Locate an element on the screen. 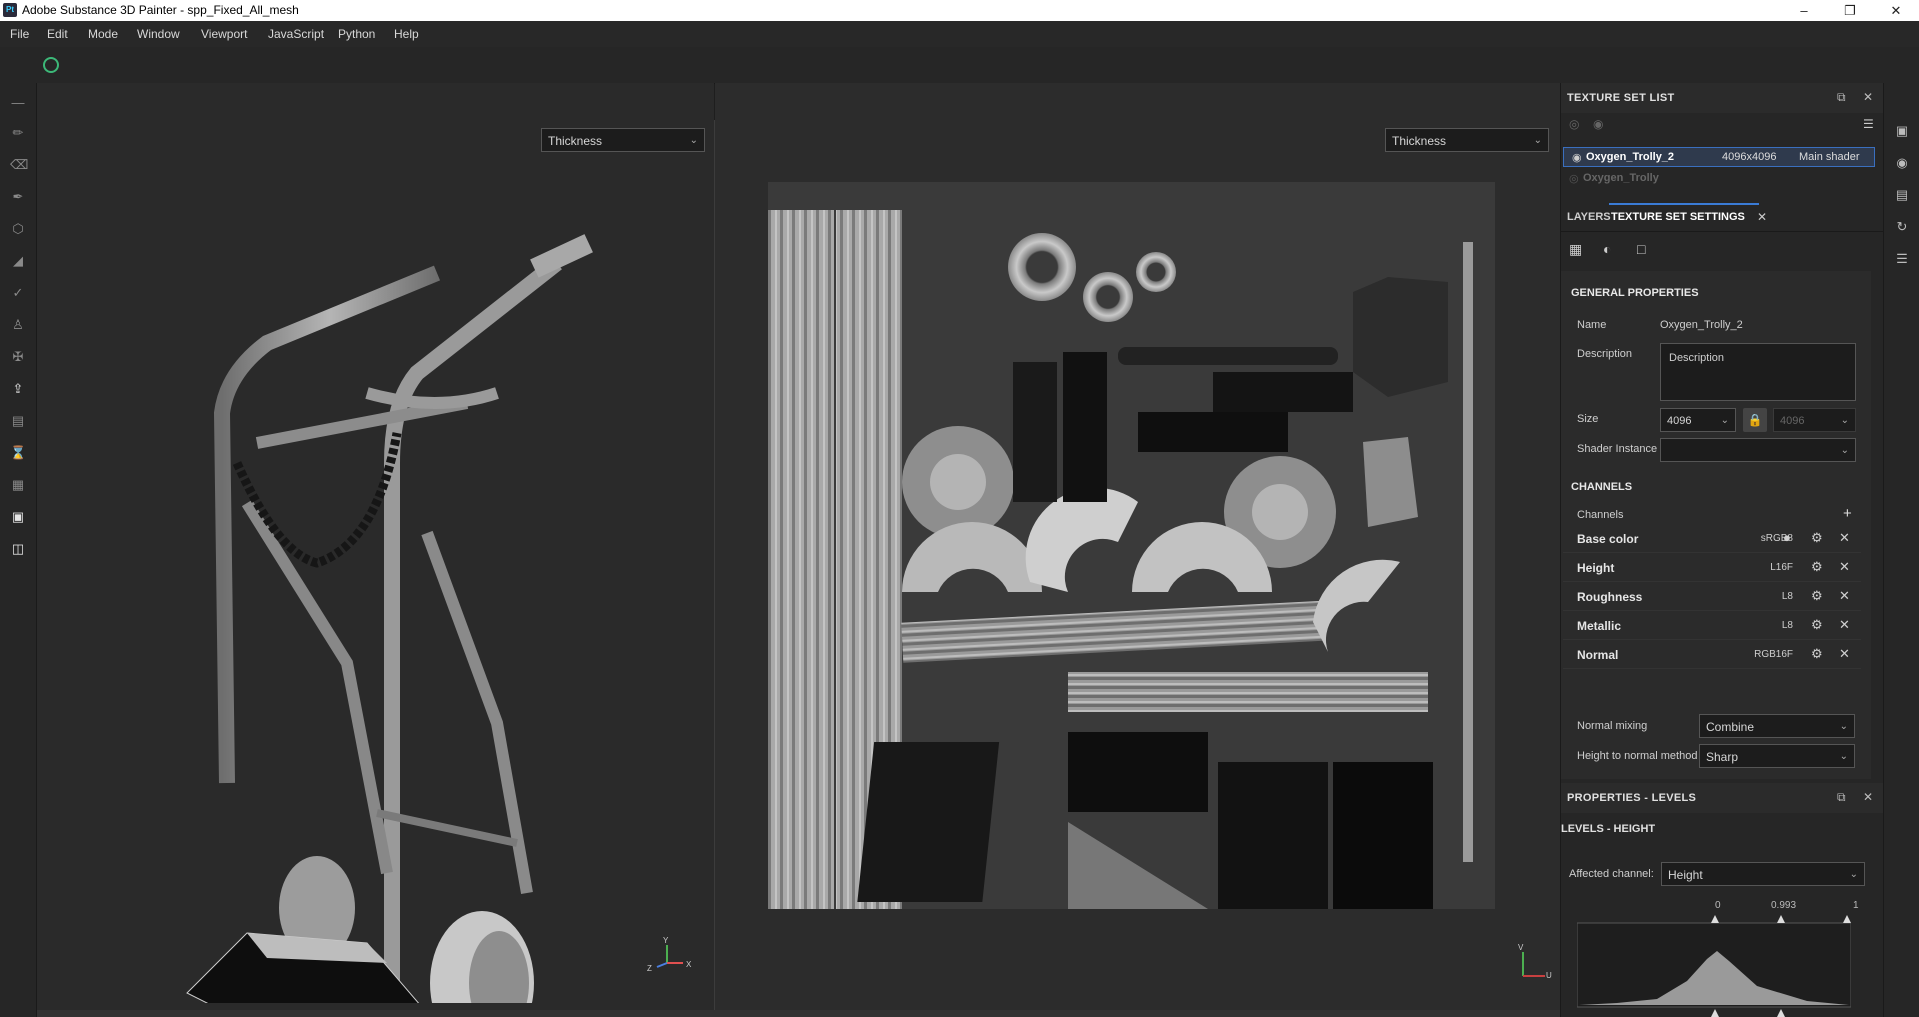 The width and height of the screenshot is (1919, 1017). height-to-normal-select: Sharp ⌄ is located at coordinates (1777, 756).